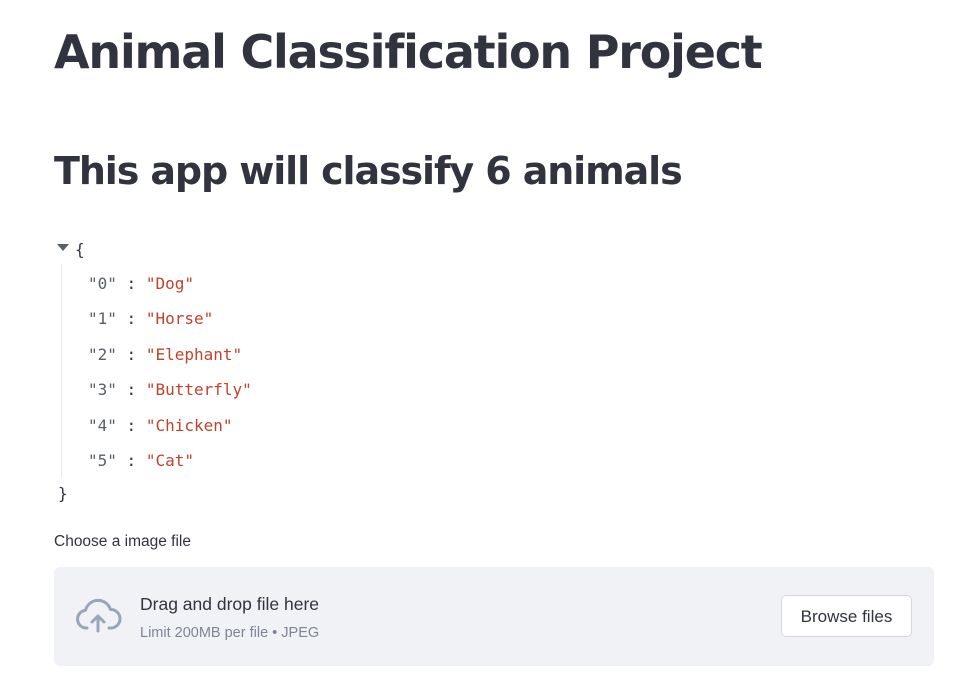 Image resolution: width=968 pixels, height=688 pixels. I want to click on page-subheader: This app will classify 6 animals, so click(368, 171).